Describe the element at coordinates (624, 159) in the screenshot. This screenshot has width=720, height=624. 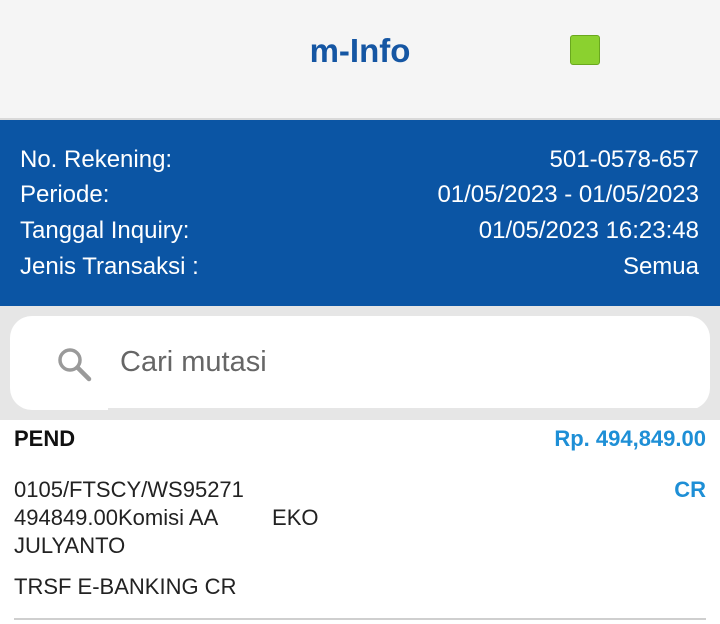
I see `account-number-value: 501-0578-657` at that location.